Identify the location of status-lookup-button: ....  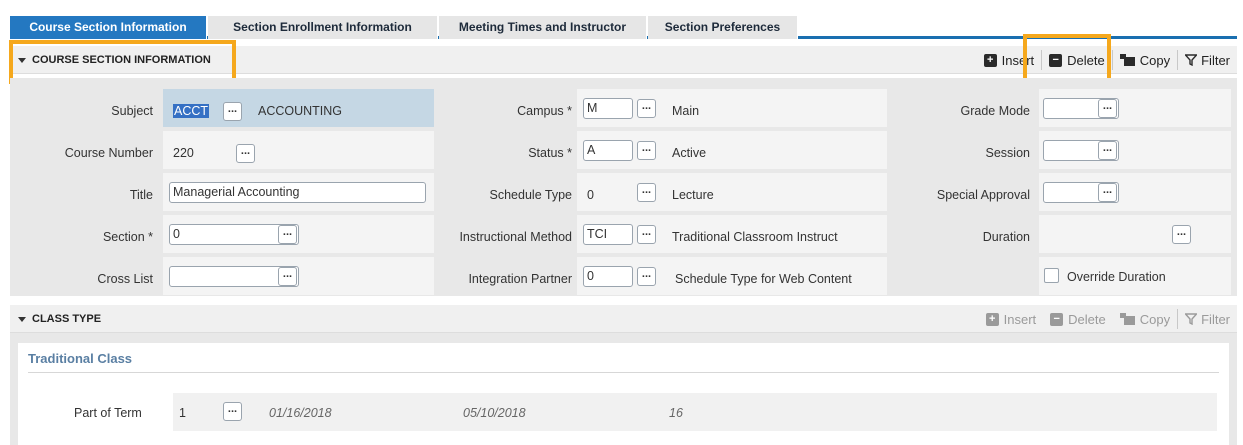
(646, 150).